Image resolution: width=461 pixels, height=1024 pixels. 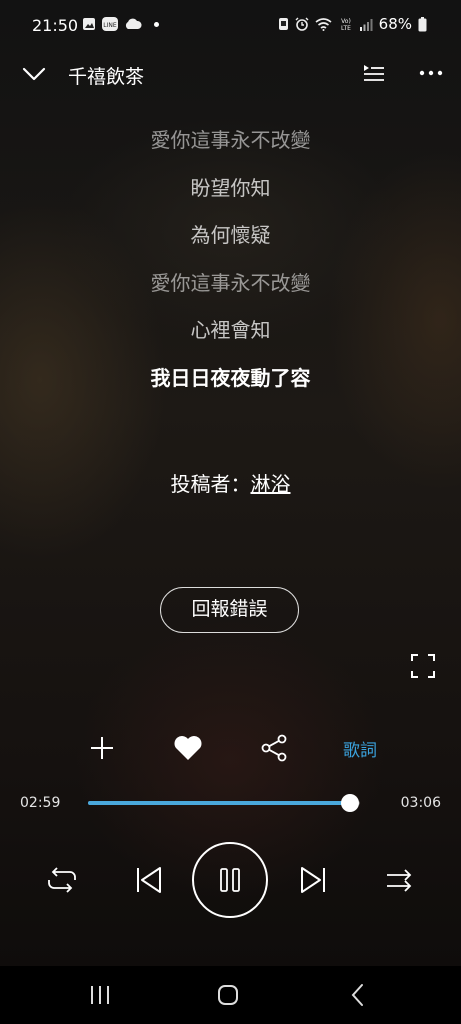 What do you see at coordinates (230, 748) in the screenshot?
I see `action-row: 歌詞` at bounding box center [230, 748].